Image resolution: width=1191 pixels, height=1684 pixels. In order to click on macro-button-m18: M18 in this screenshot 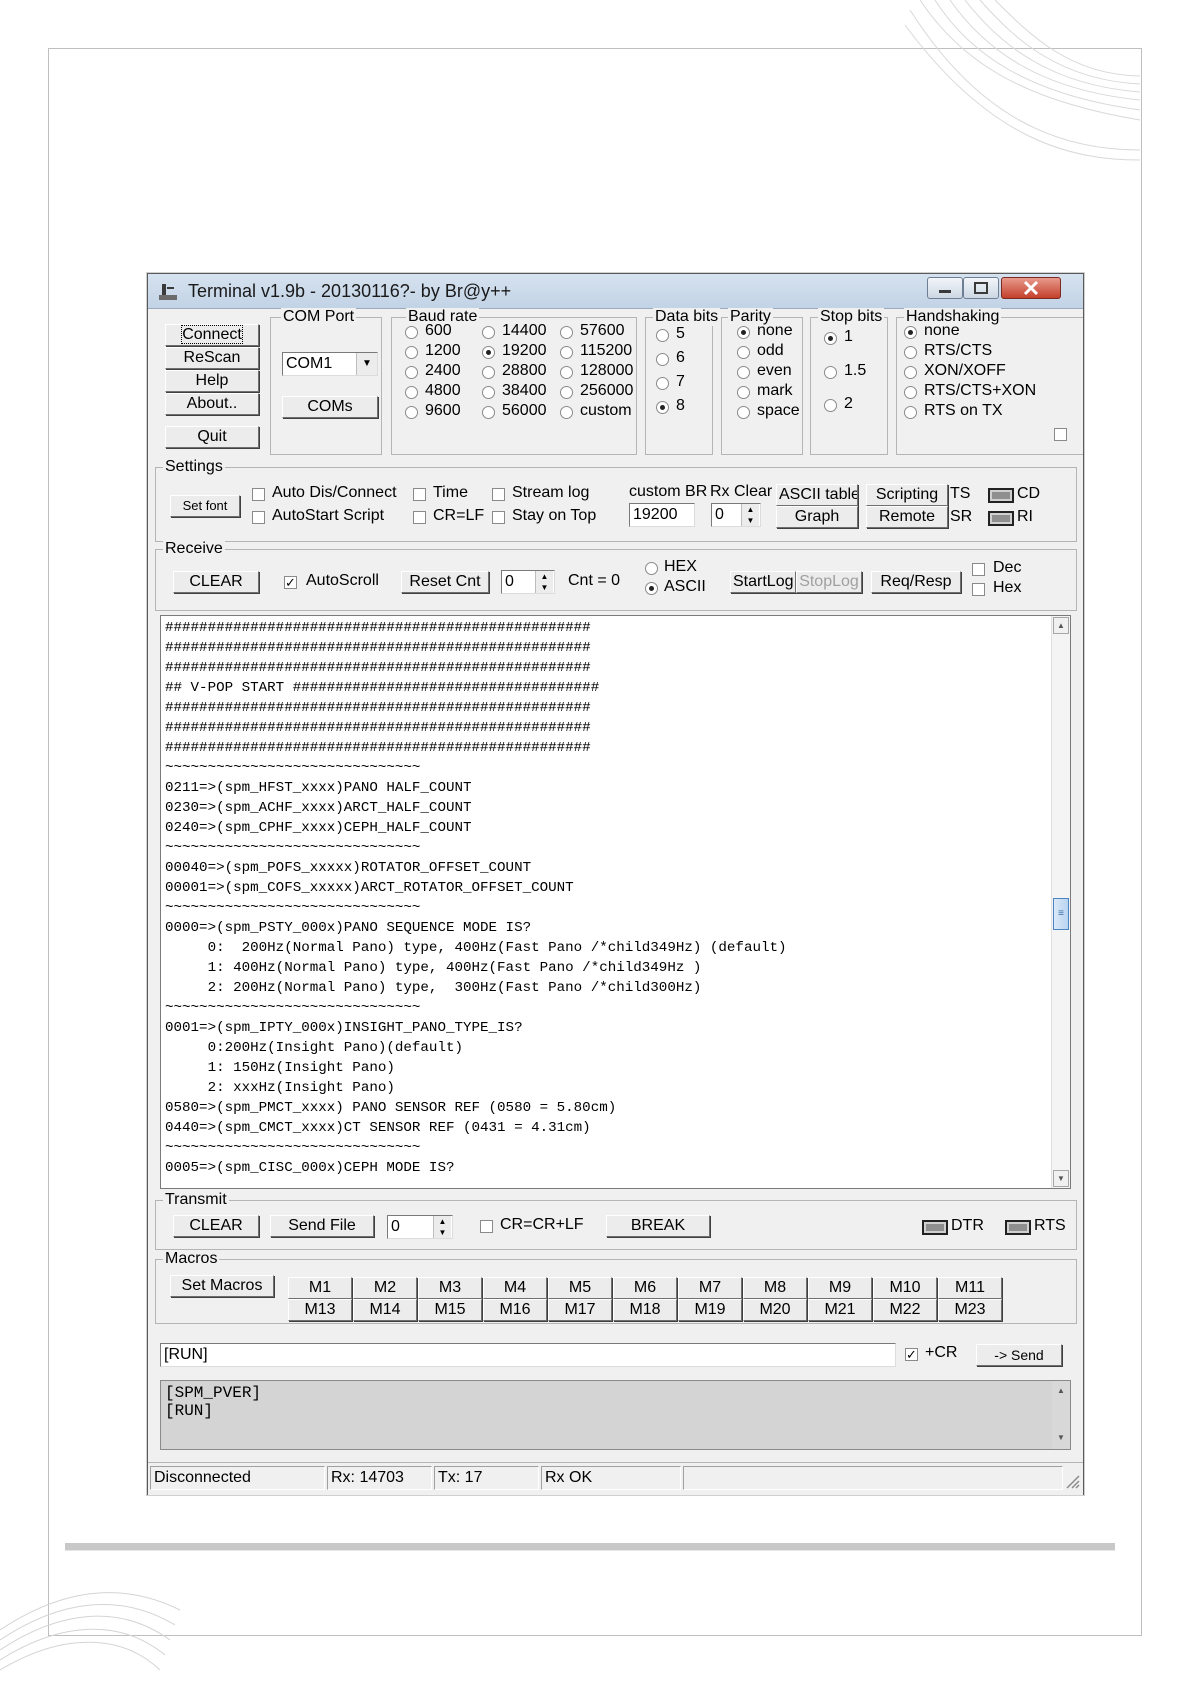, I will do `click(645, 1310)`.